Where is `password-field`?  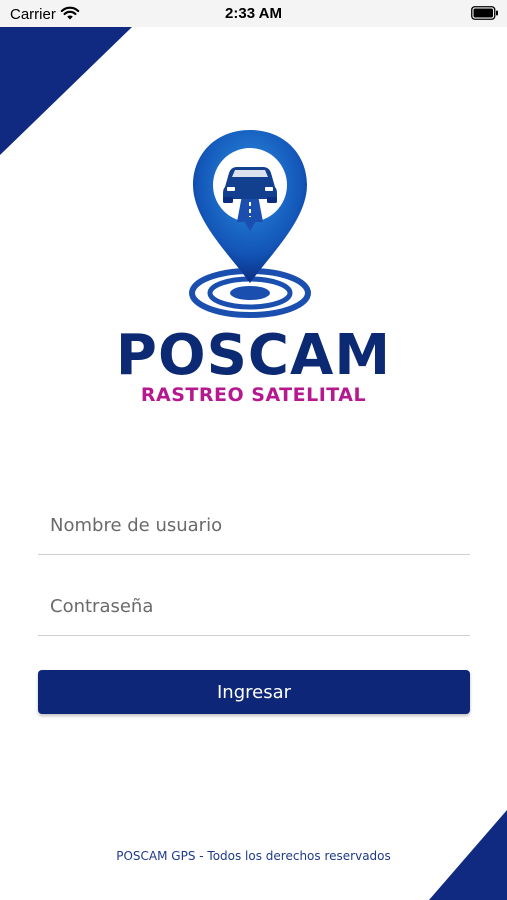
password-field is located at coordinates (254, 607).